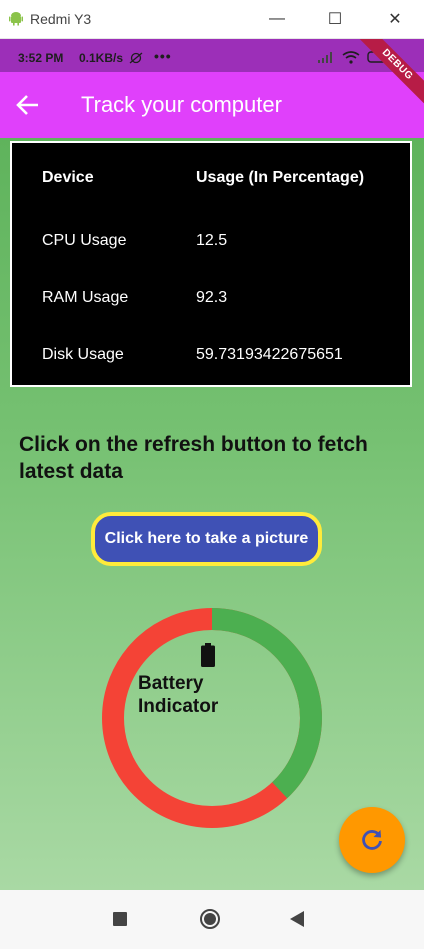 The width and height of the screenshot is (424, 949). I want to click on status-time: 3:52 PM, so click(41, 58).